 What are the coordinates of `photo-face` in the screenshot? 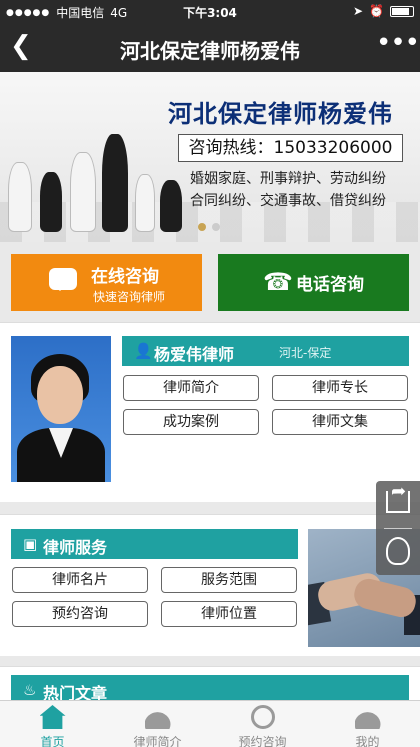 It's located at (60, 395).